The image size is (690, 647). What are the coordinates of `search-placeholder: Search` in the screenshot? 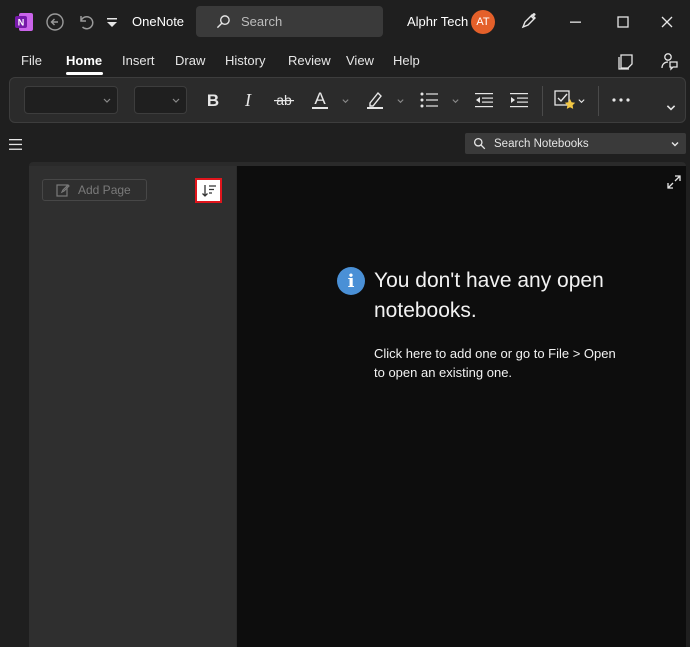 It's located at (262, 21).